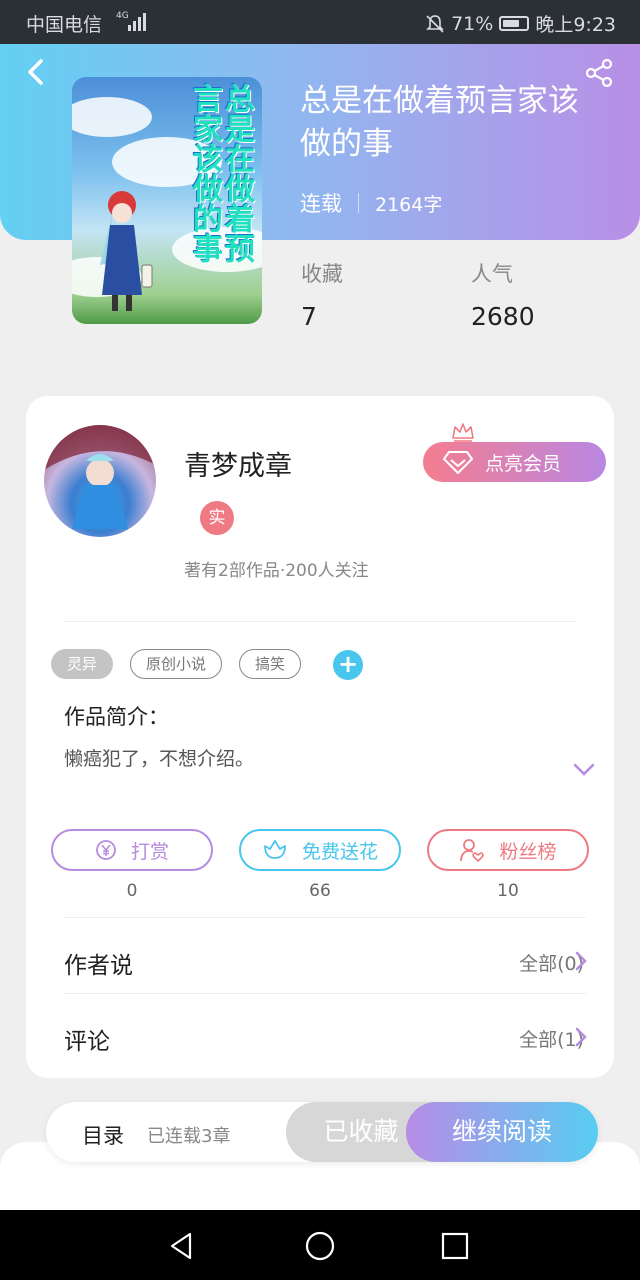 The height and width of the screenshot is (1280, 640). I want to click on word-count: 2164字, so click(409, 204).